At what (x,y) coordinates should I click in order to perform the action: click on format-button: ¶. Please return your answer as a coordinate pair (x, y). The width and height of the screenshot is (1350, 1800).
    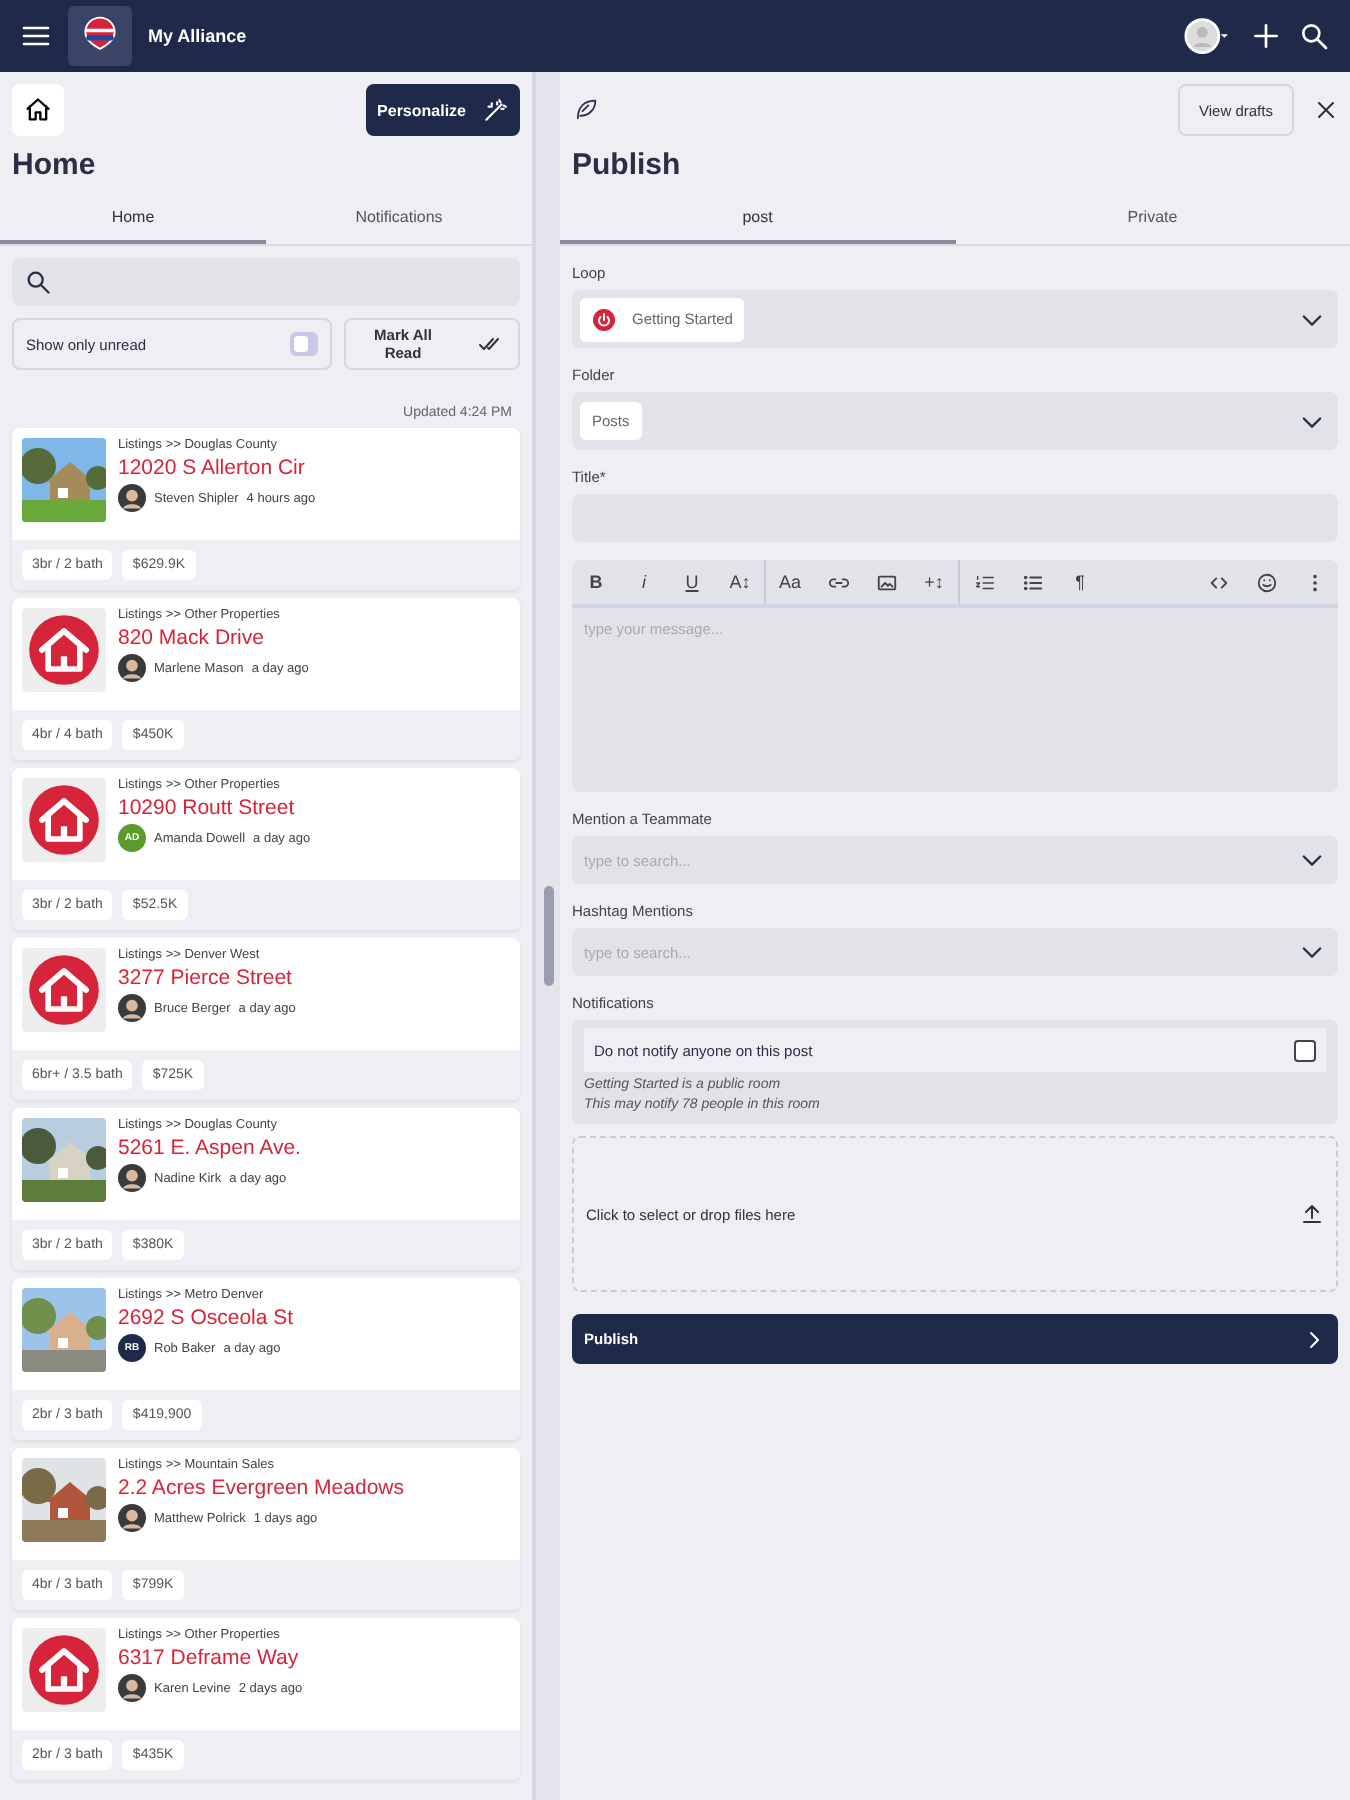
    Looking at the image, I should click on (1080, 582).